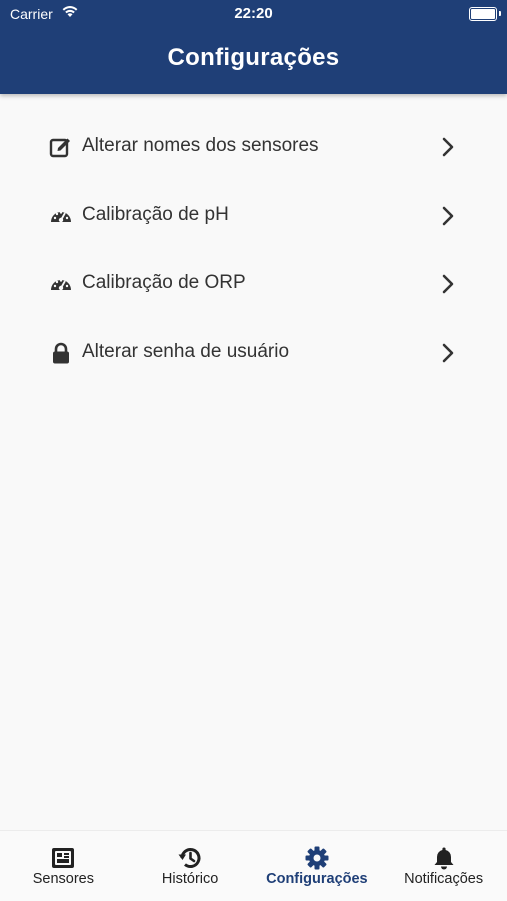 The image size is (507, 901). I want to click on menu-item-rename-sensors: Alterar nomes dos sensores, so click(253, 147).